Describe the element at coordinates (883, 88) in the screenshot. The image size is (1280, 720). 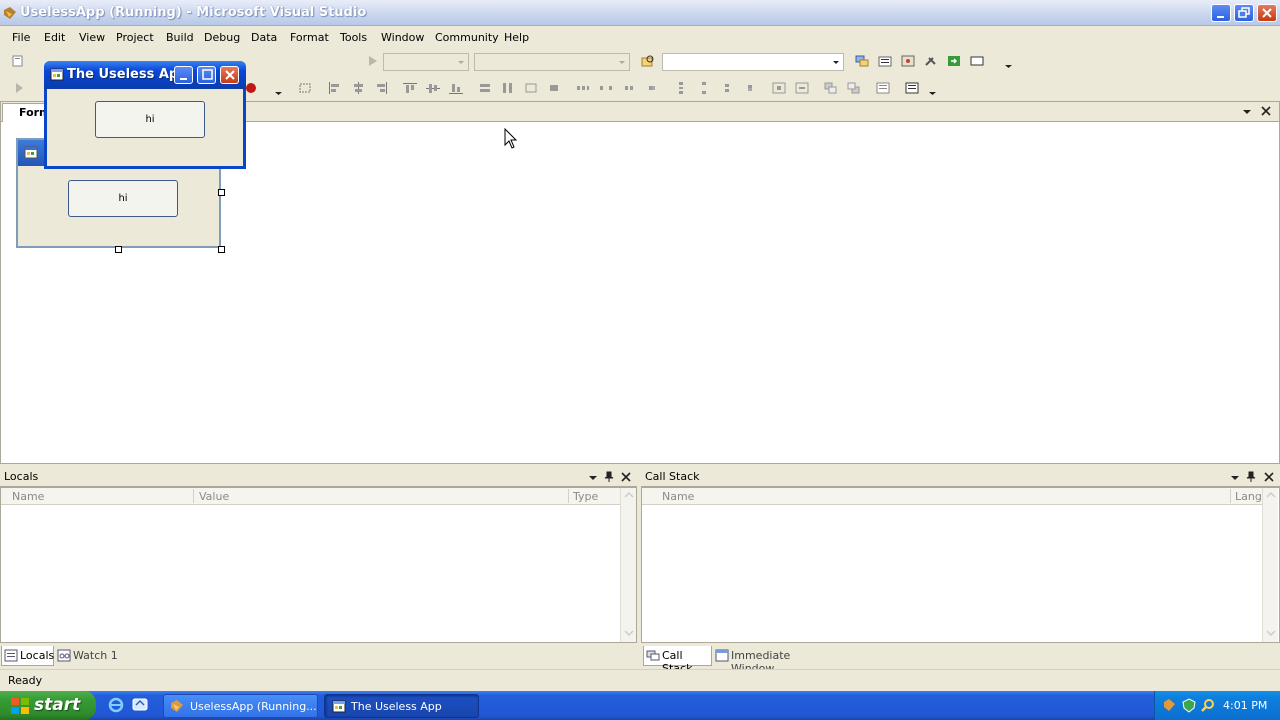
I see `tab-order-icon` at that location.